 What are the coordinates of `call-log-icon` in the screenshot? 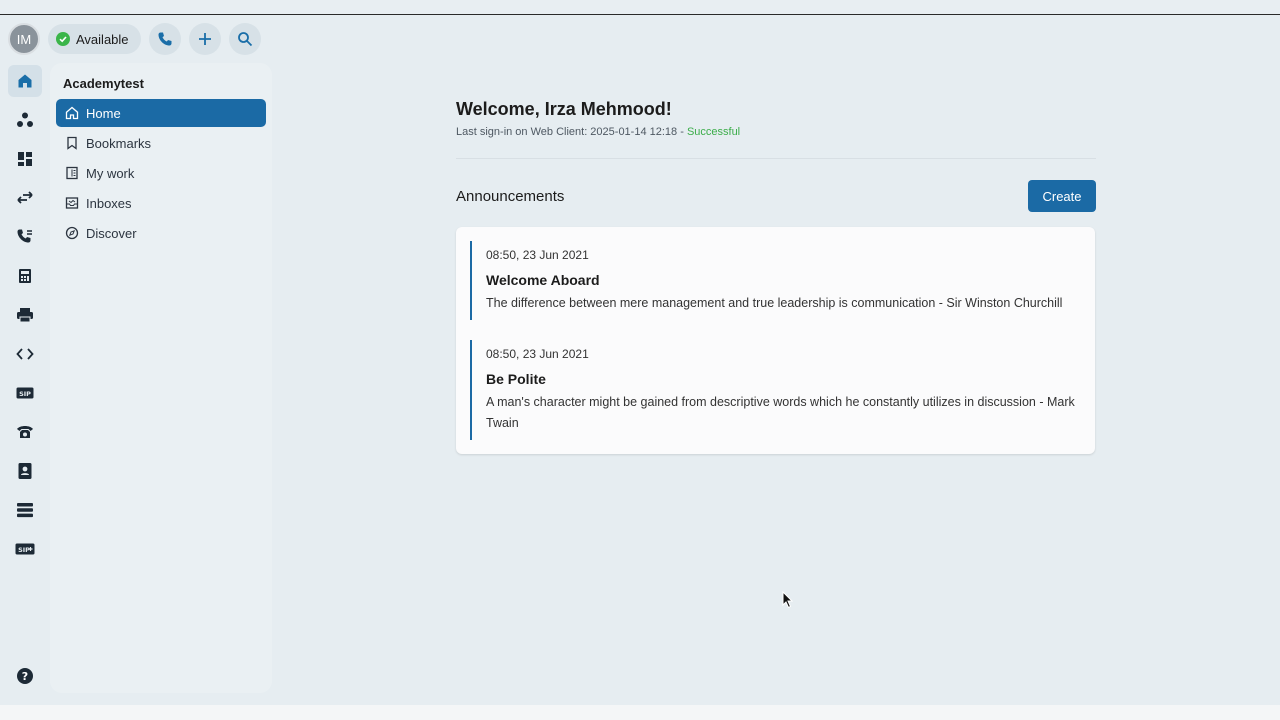 It's located at (24, 236).